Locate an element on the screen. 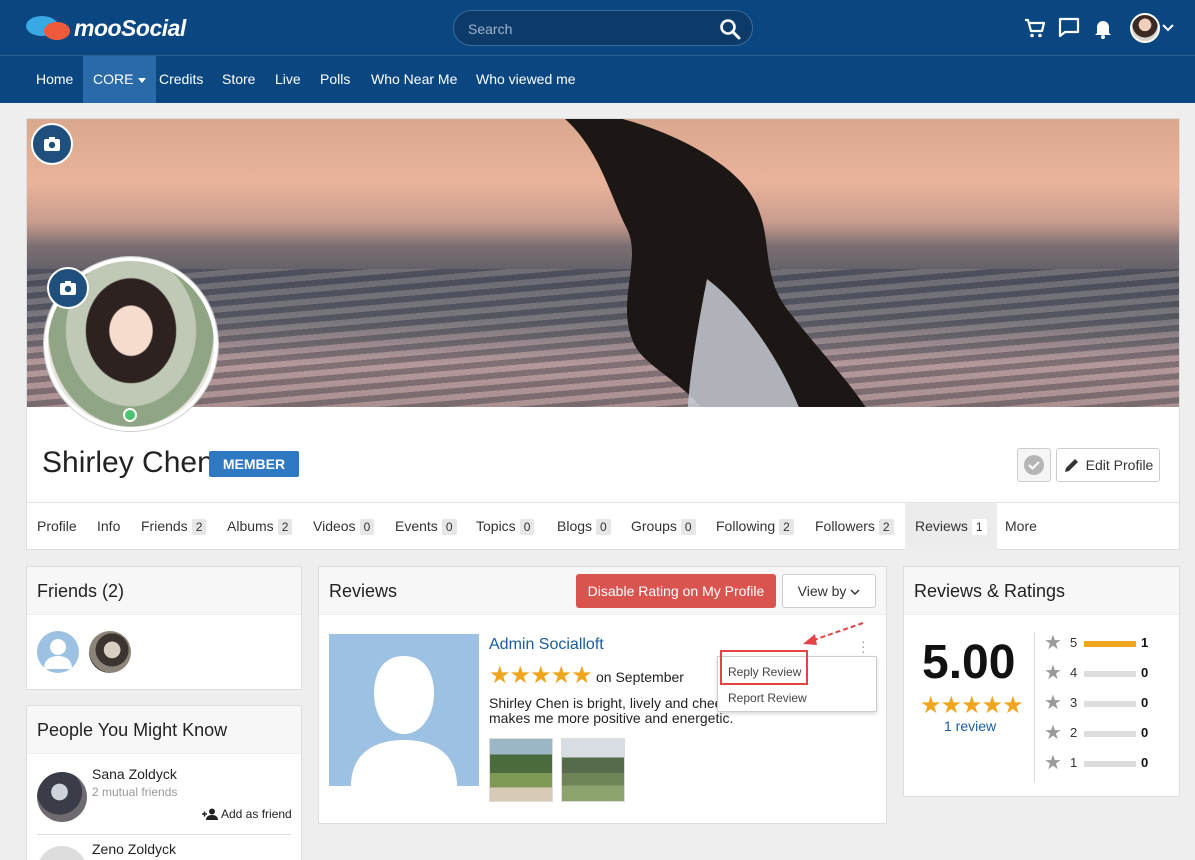  tab-reviews: Reviews 1 is located at coordinates (951, 527).